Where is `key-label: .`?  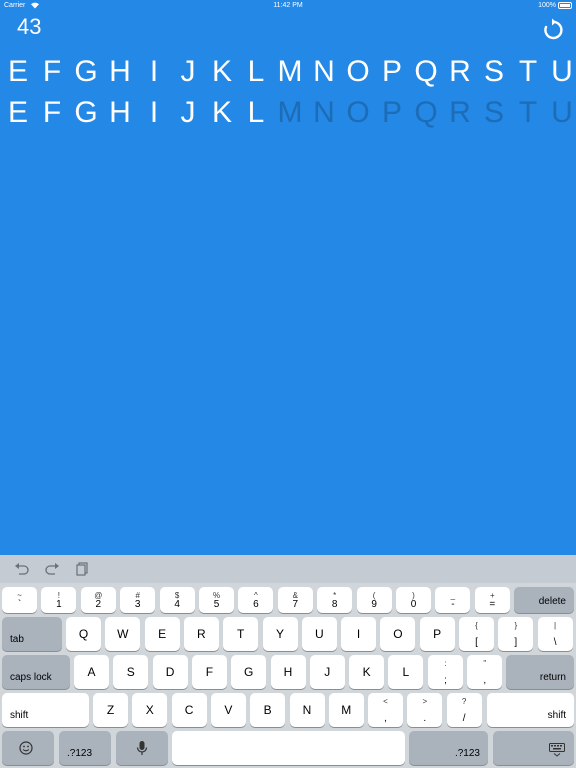
key-label: . is located at coordinates (425, 718).